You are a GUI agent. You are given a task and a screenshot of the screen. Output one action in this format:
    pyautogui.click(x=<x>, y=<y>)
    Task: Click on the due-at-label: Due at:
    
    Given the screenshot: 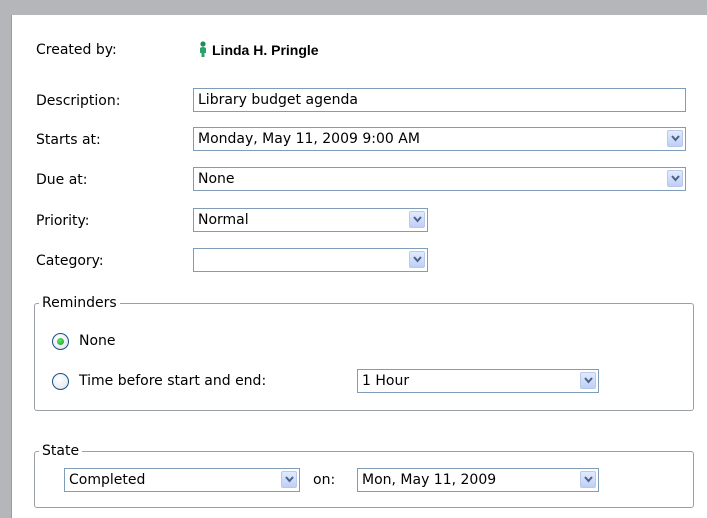 What is the action you would take?
    pyautogui.click(x=62, y=180)
    